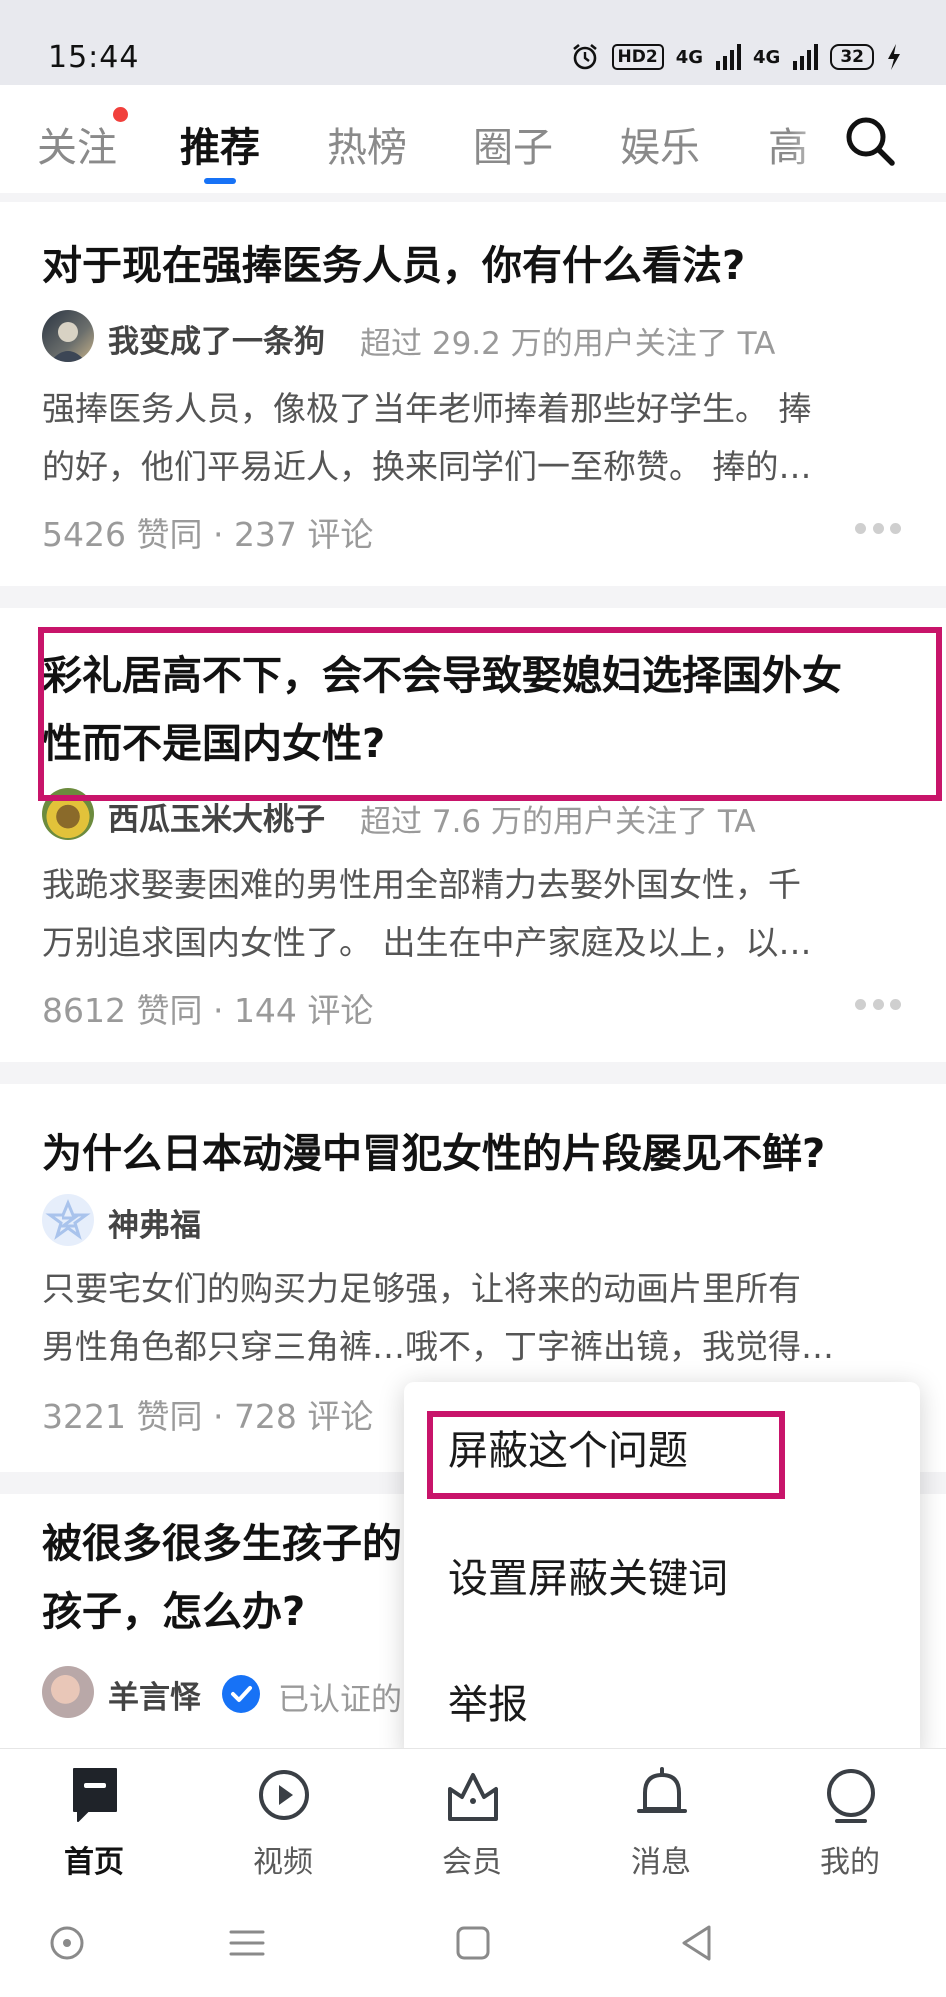  Describe the element at coordinates (472, 1862) in the screenshot. I see `nav-vip-label: 会员` at that location.